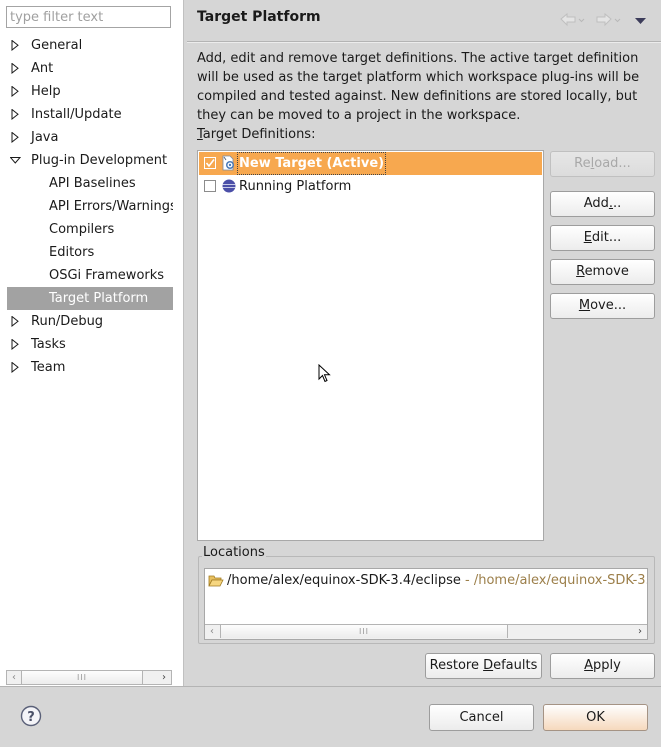 This screenshot has width=661, height=747. Describe the element at coordinates (46, 91) in the screenshot. I see `tree-item-label: Help` at that location.